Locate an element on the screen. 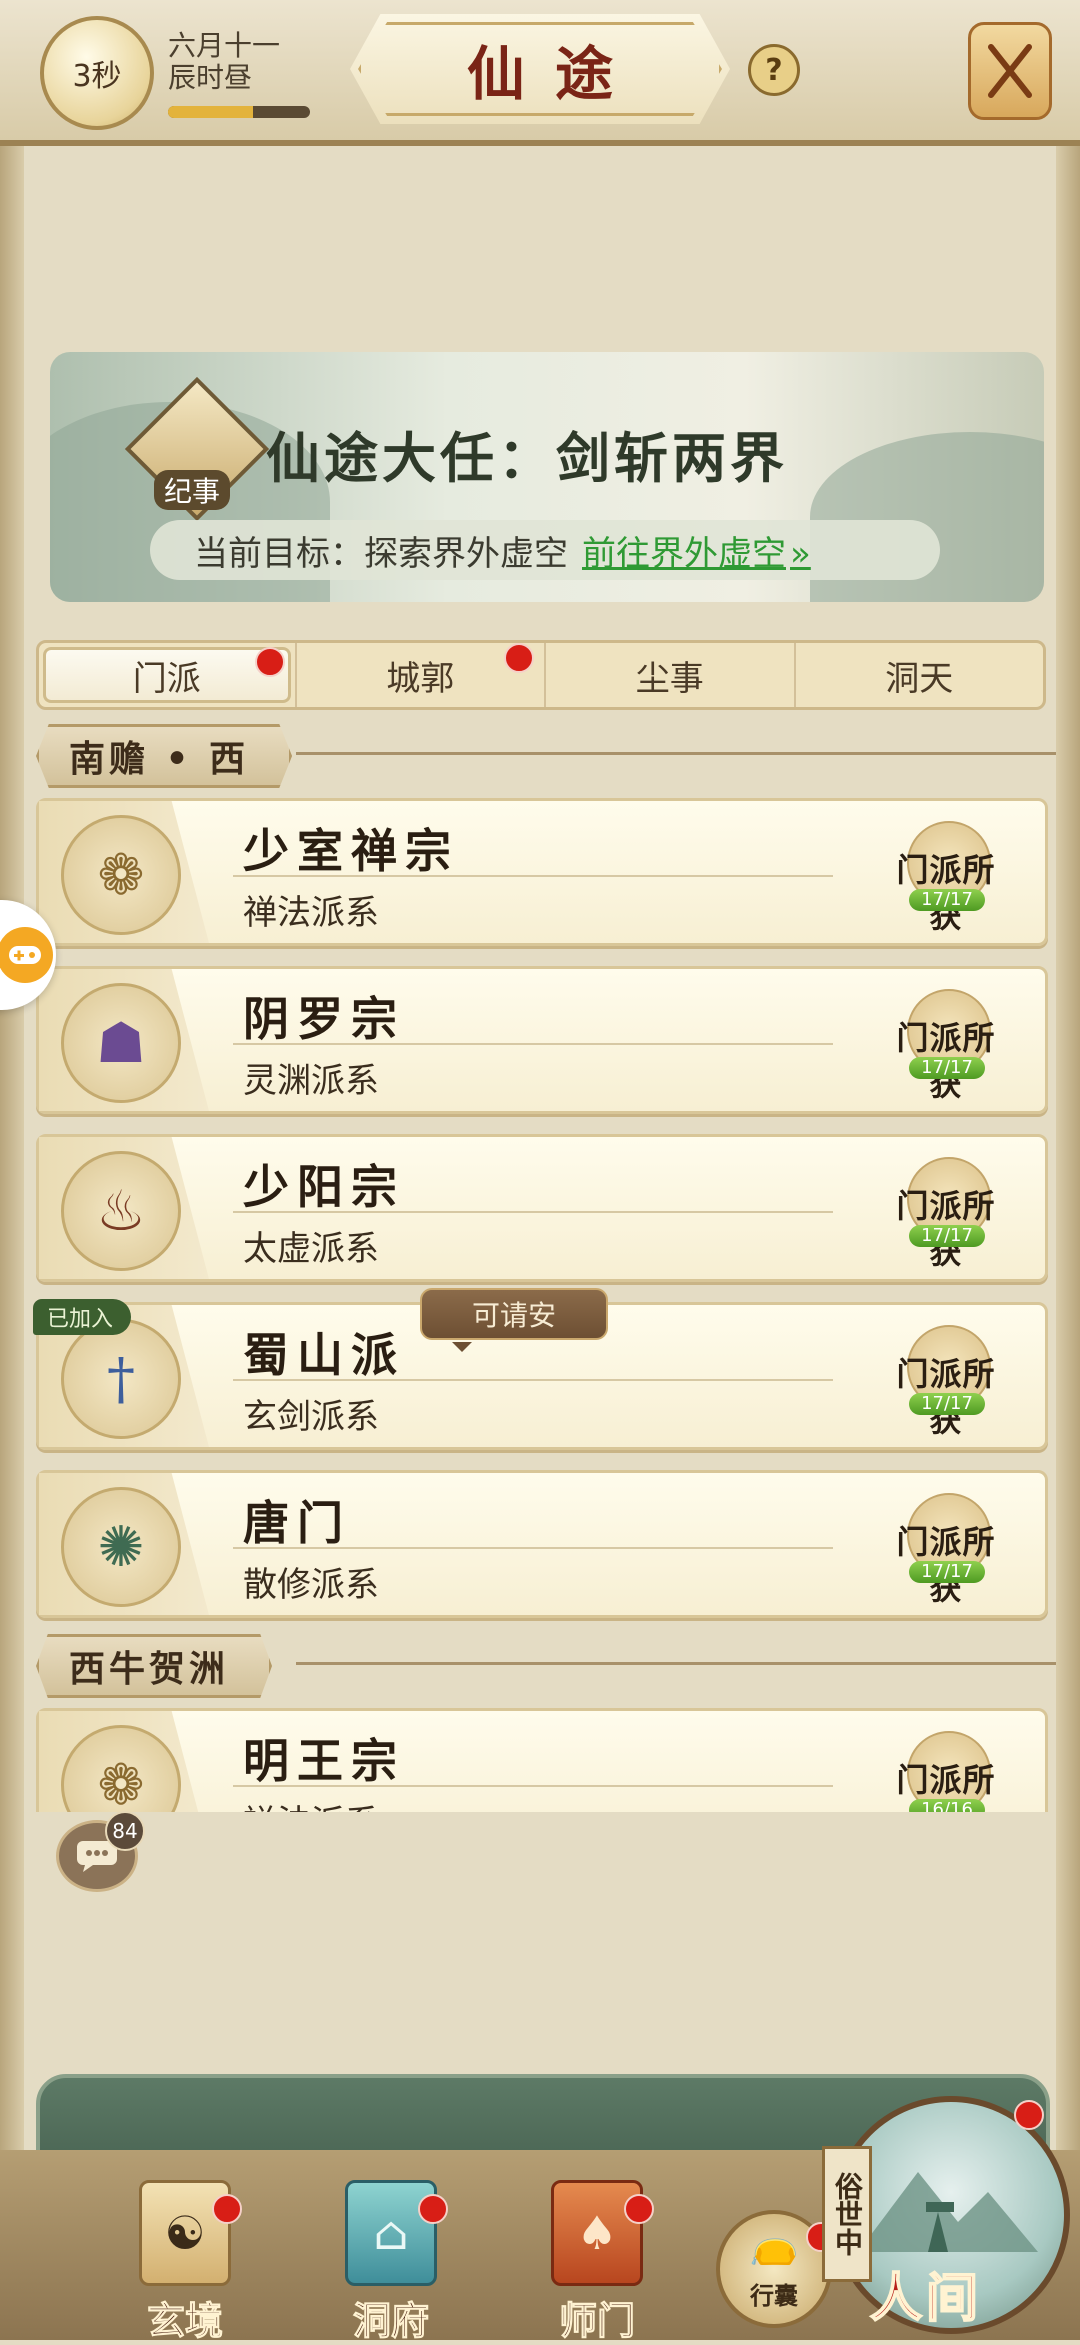 This screenshot has height=2345, width=1080. sect-lineage: 散修派系 is located at coordinates (311, 1585).